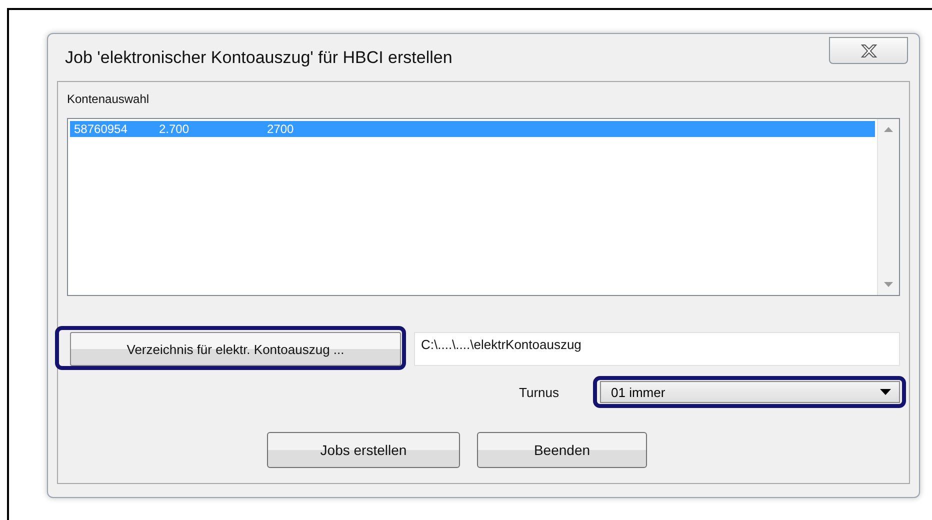 This screenshot has width=932, height=520. Describe the element at coordinates (885, 392) in the screenshot. I see `dropdown-arrow-icon` at that location.